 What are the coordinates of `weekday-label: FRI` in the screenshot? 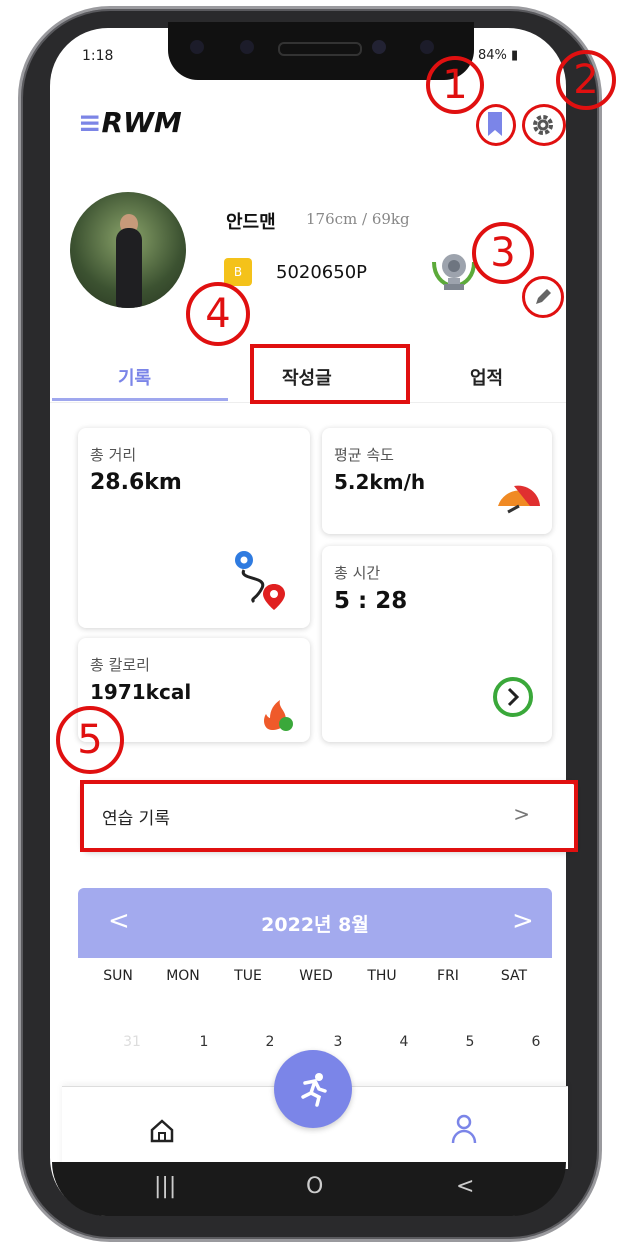 It's located at (448, 976).